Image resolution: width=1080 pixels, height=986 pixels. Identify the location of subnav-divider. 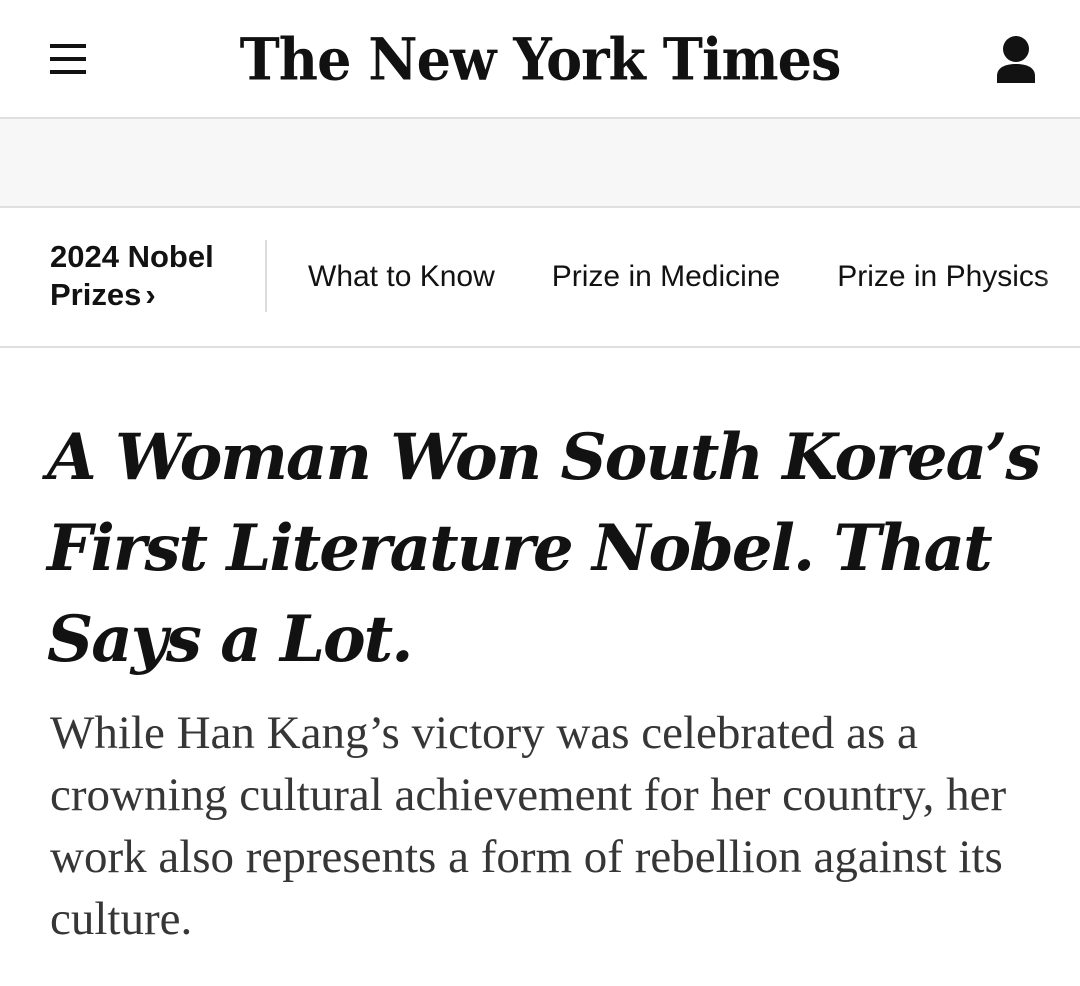
(266, 276).